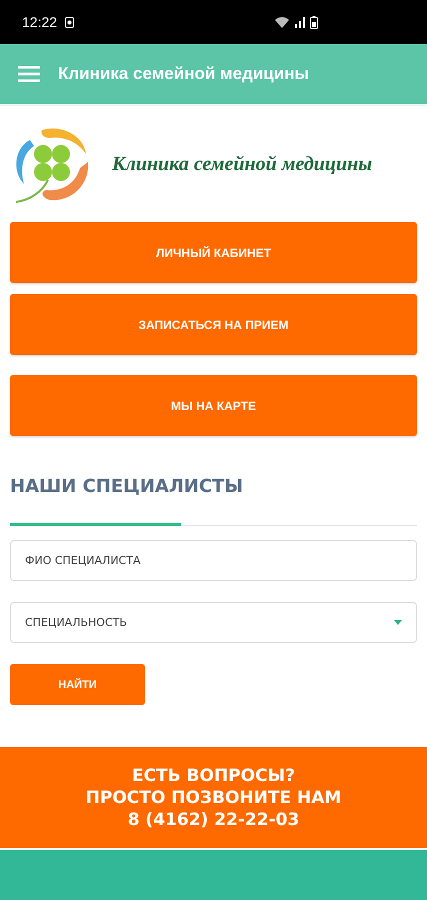 This screenshot has width=427, height=900. What do you see at coordinates (213, 252) in the screenshot?
I see `menu-button-large: ЛИЧНЫЙ КАБИНЕТ` at bounding box center [213, 252].